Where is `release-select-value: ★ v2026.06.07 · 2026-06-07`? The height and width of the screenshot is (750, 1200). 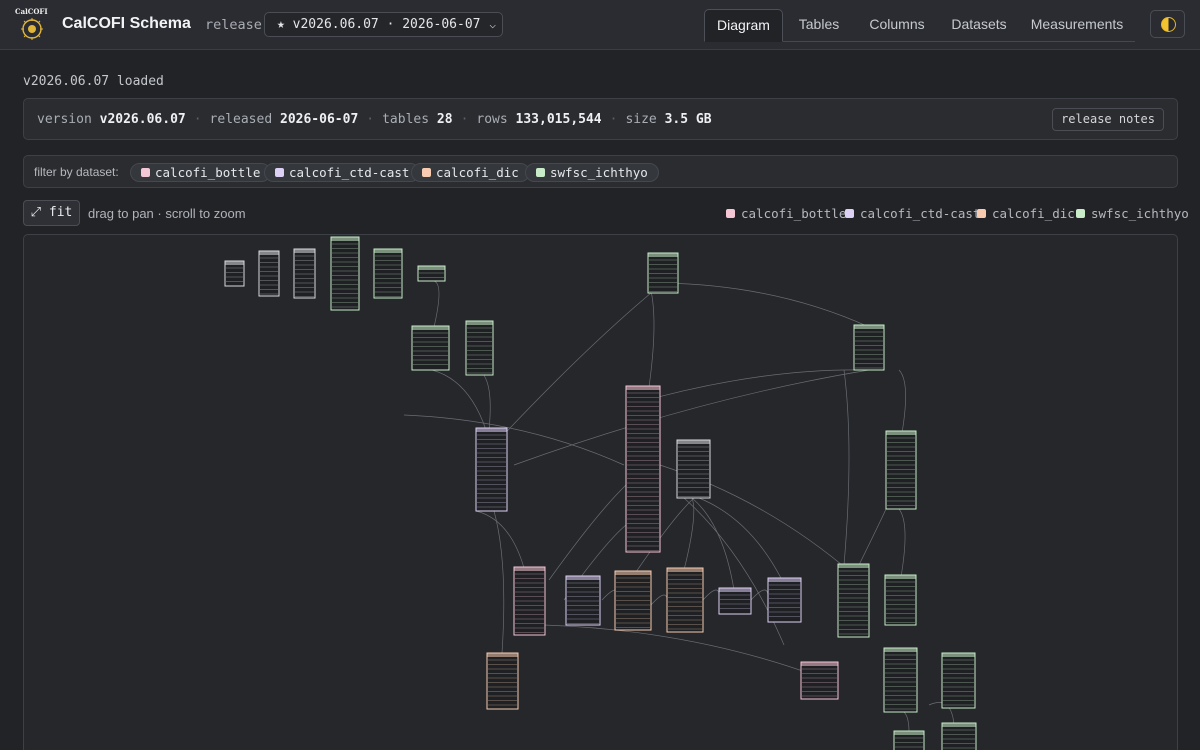
release-select-value: ★ v2026.06.07 · 2026-06-07 is located at coordinates (379, 24).